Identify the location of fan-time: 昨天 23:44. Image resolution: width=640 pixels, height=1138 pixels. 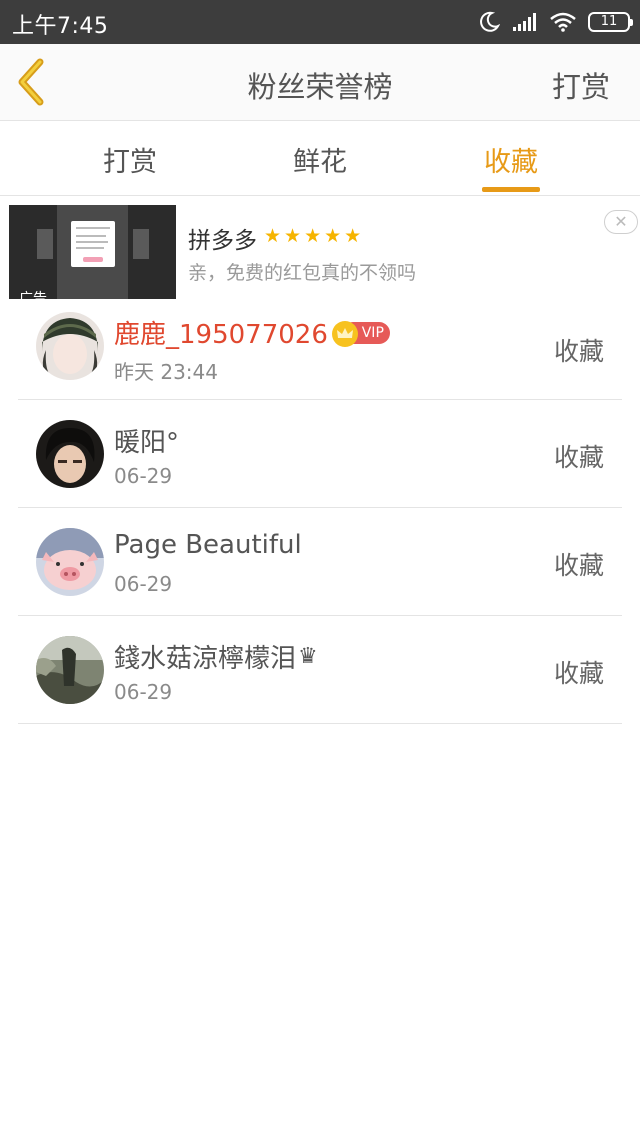
(166, 372).